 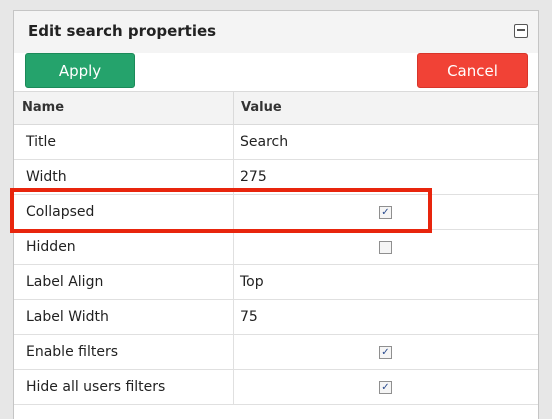 What do you see at coordinates (41, 142) in the screenshot?
I see `property-name: Title` at bounding box center [41, 142].